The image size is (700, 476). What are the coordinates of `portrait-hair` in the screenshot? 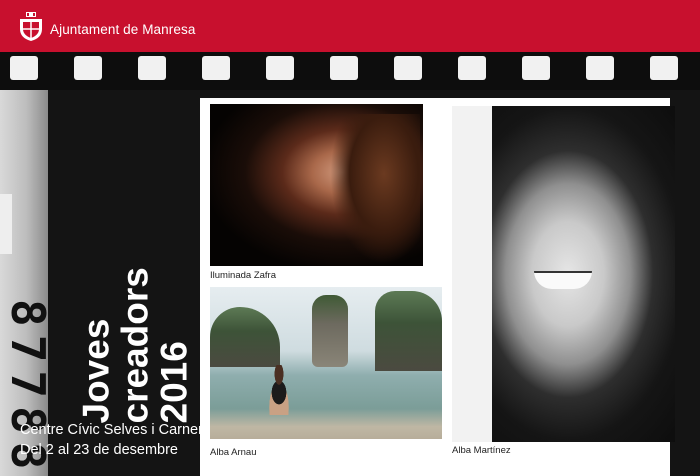 It's located at (375, 189).